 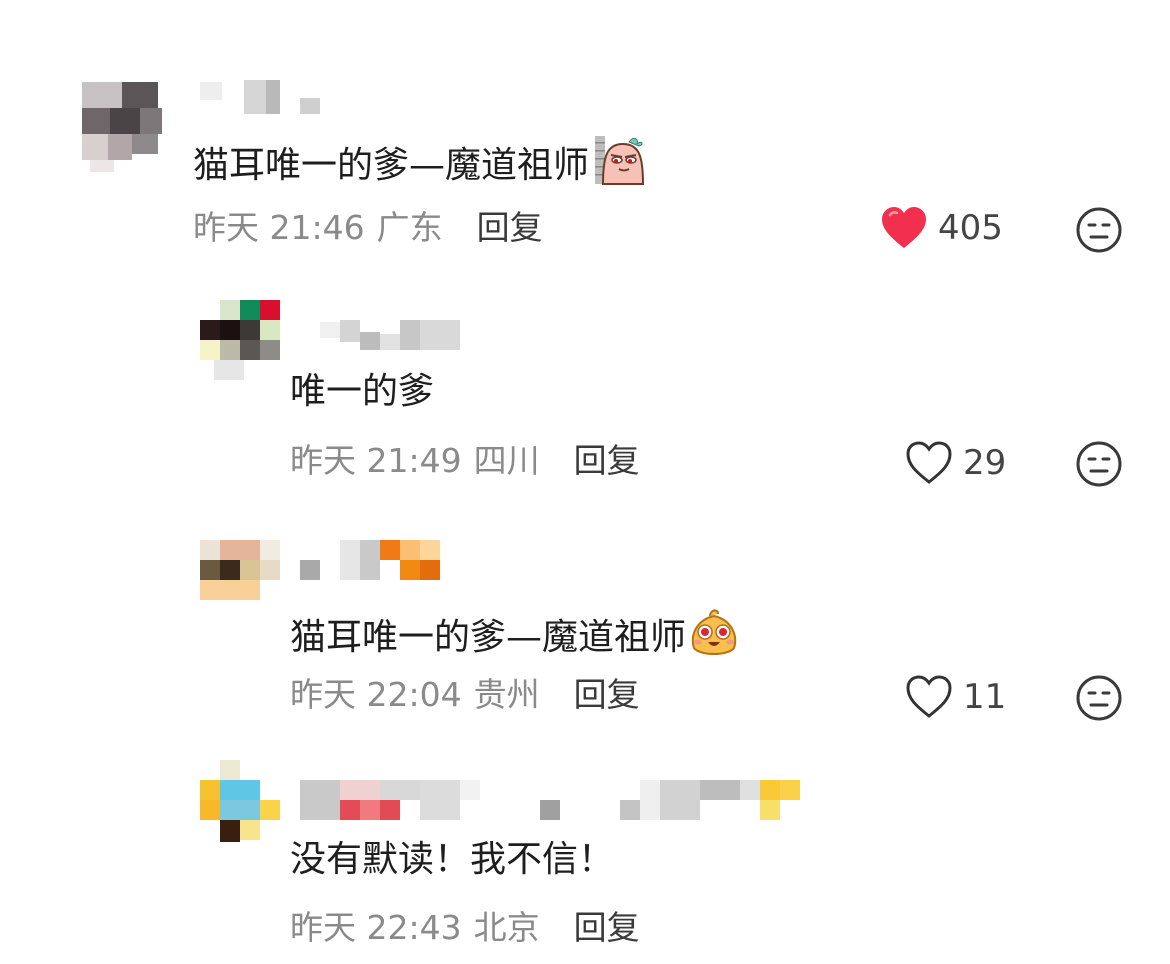 What do you see at coordinates (970, 228) in the screenshot?
I see `like-count: 405` at bounding box center [970, 228].